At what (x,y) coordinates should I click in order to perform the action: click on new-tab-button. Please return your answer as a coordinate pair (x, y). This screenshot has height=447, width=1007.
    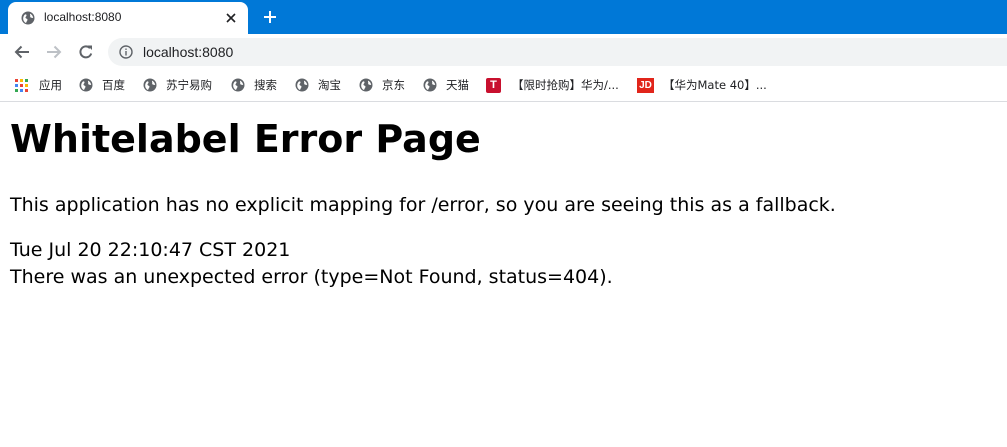
    Looking at the image, I should click on (270, 17).